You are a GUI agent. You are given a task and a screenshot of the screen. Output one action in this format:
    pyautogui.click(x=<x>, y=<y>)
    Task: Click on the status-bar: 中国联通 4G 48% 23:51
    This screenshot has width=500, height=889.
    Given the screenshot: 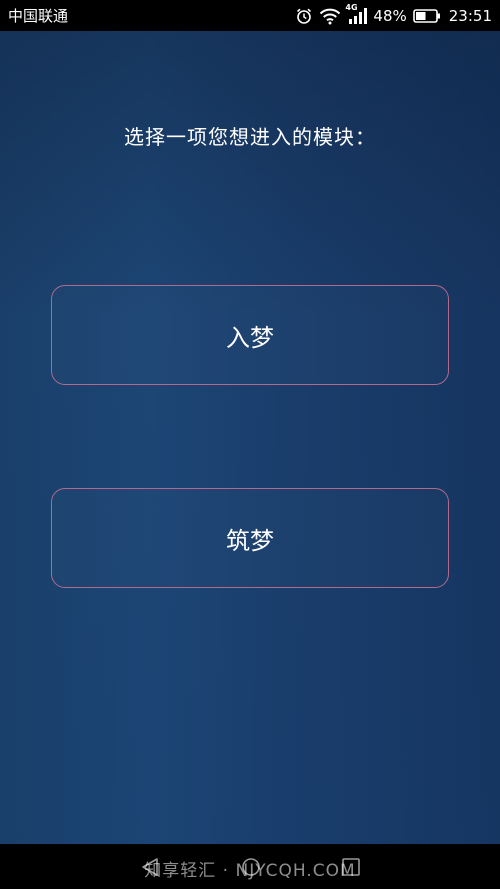 What is the action you would take?
    pyautogui.click(x=250, y=15)
    